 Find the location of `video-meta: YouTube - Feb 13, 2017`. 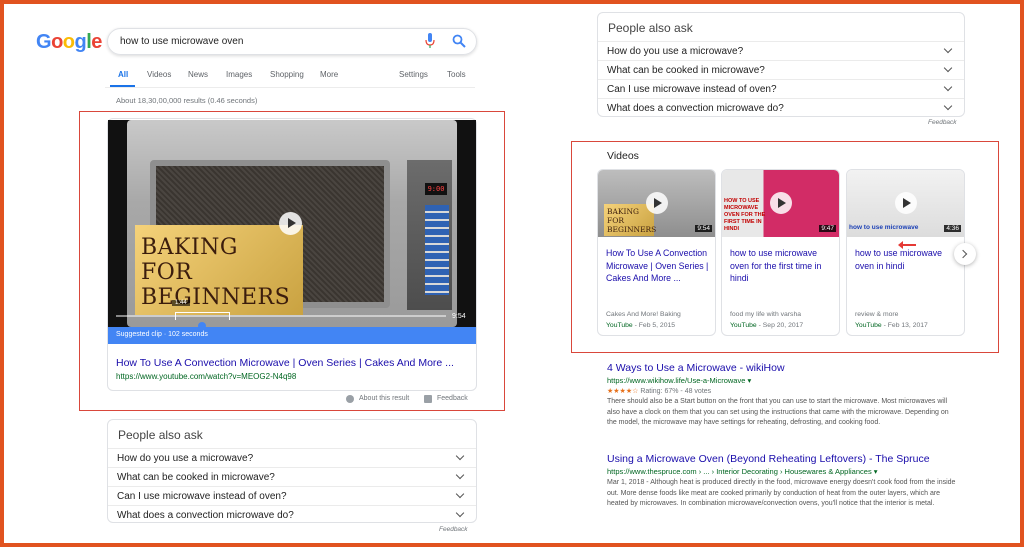

video-meta: YouTube - Feb 13, 2017 is located at coordinates (891, 325).